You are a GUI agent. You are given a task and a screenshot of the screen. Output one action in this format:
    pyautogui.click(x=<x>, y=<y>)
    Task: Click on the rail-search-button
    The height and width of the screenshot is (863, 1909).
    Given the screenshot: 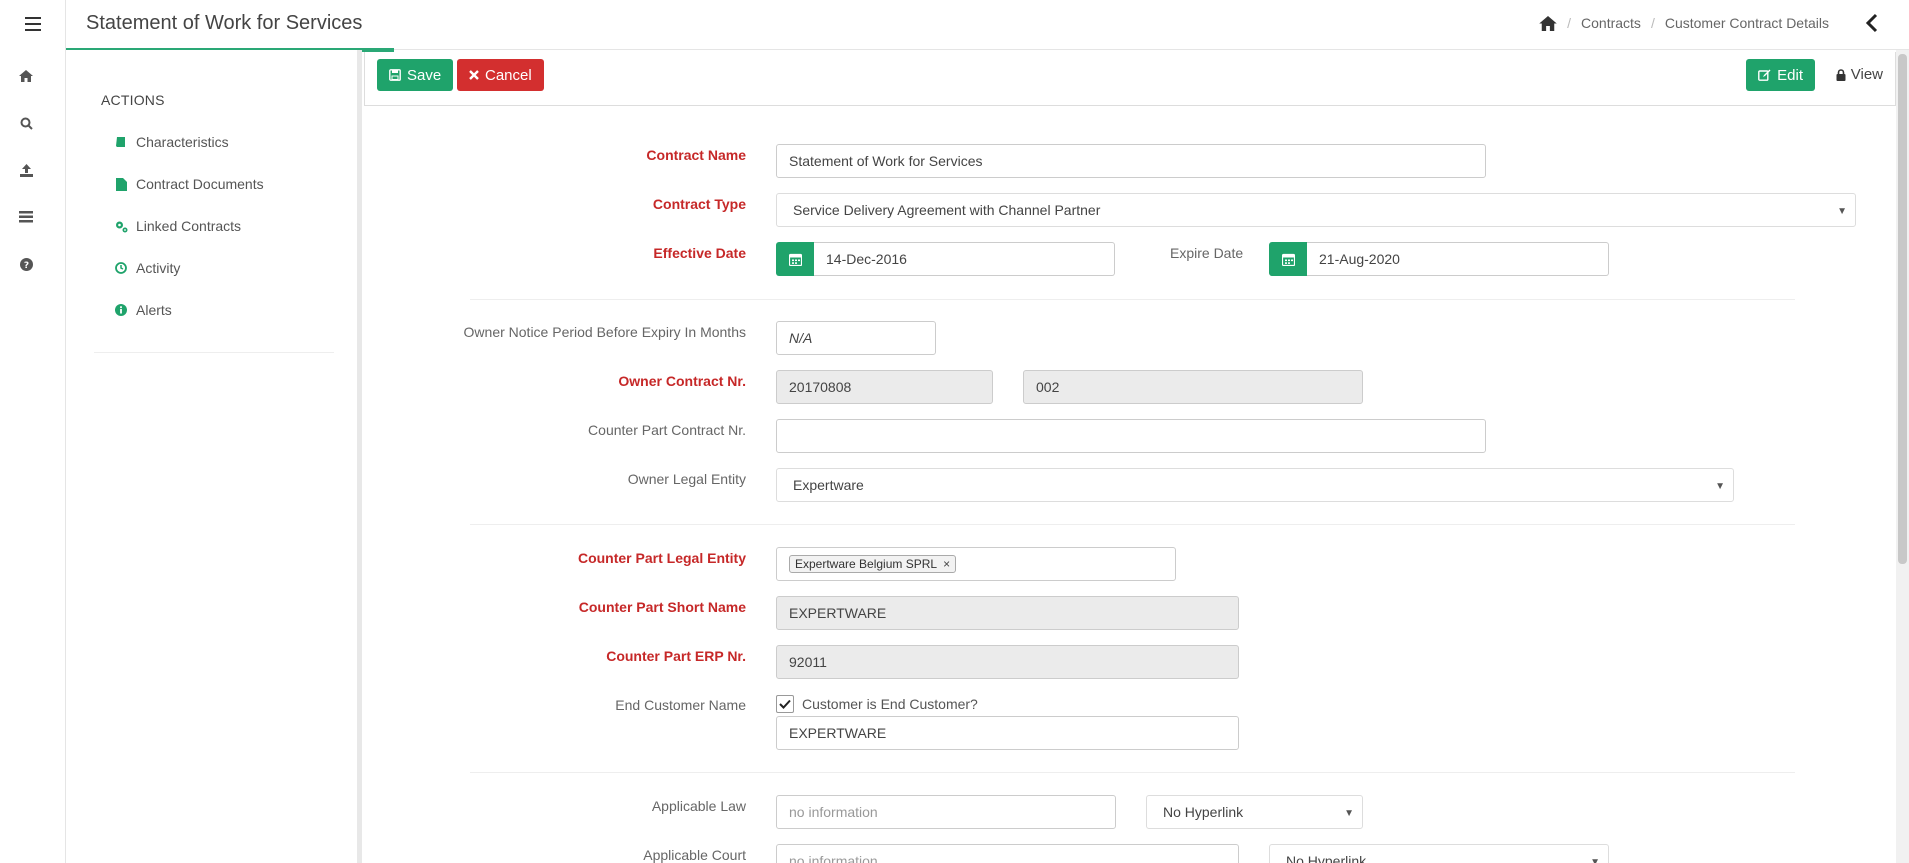 What is the action you would take?
    pyautogui.click(x=26, y=123)
    